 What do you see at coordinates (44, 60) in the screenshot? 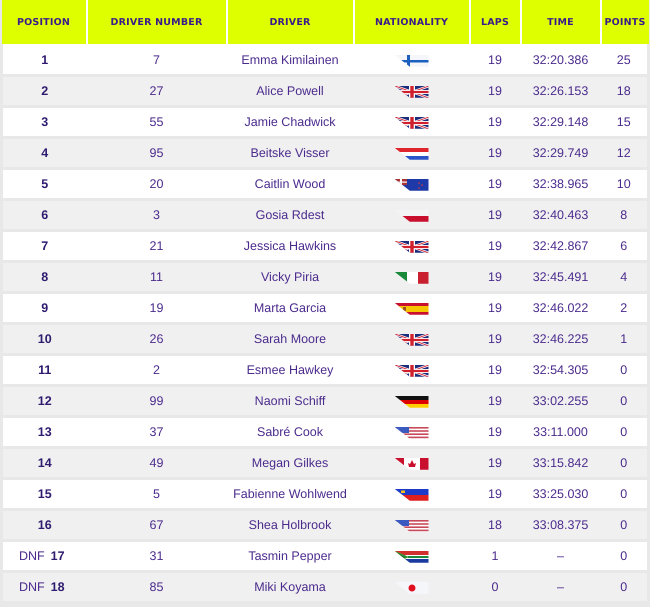
I see `position-text: 1` at bounding box center [44, 60].